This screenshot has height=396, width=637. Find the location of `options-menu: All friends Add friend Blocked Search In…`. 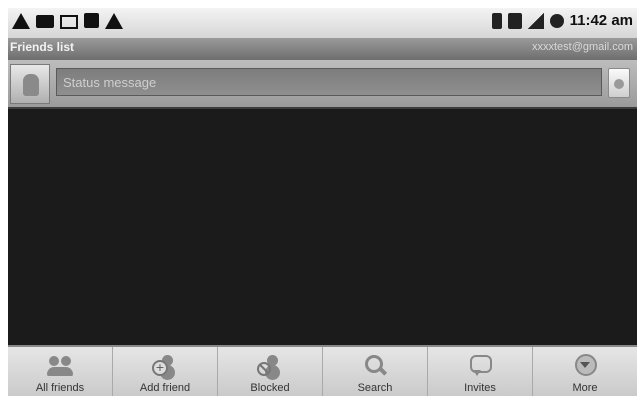

options-menu: All friends Add friend Blocked Search In… is located at coordinates (322, 370).